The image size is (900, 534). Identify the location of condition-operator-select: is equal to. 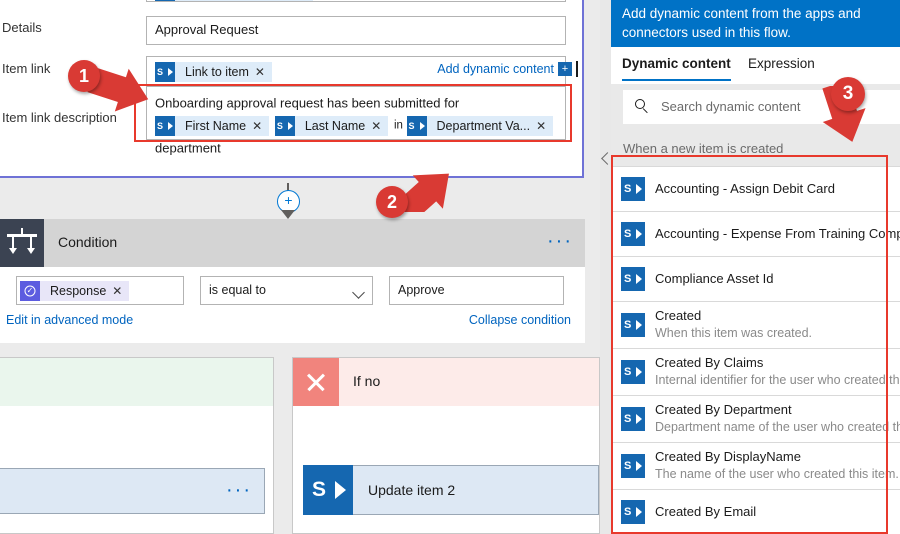
(286, 290).